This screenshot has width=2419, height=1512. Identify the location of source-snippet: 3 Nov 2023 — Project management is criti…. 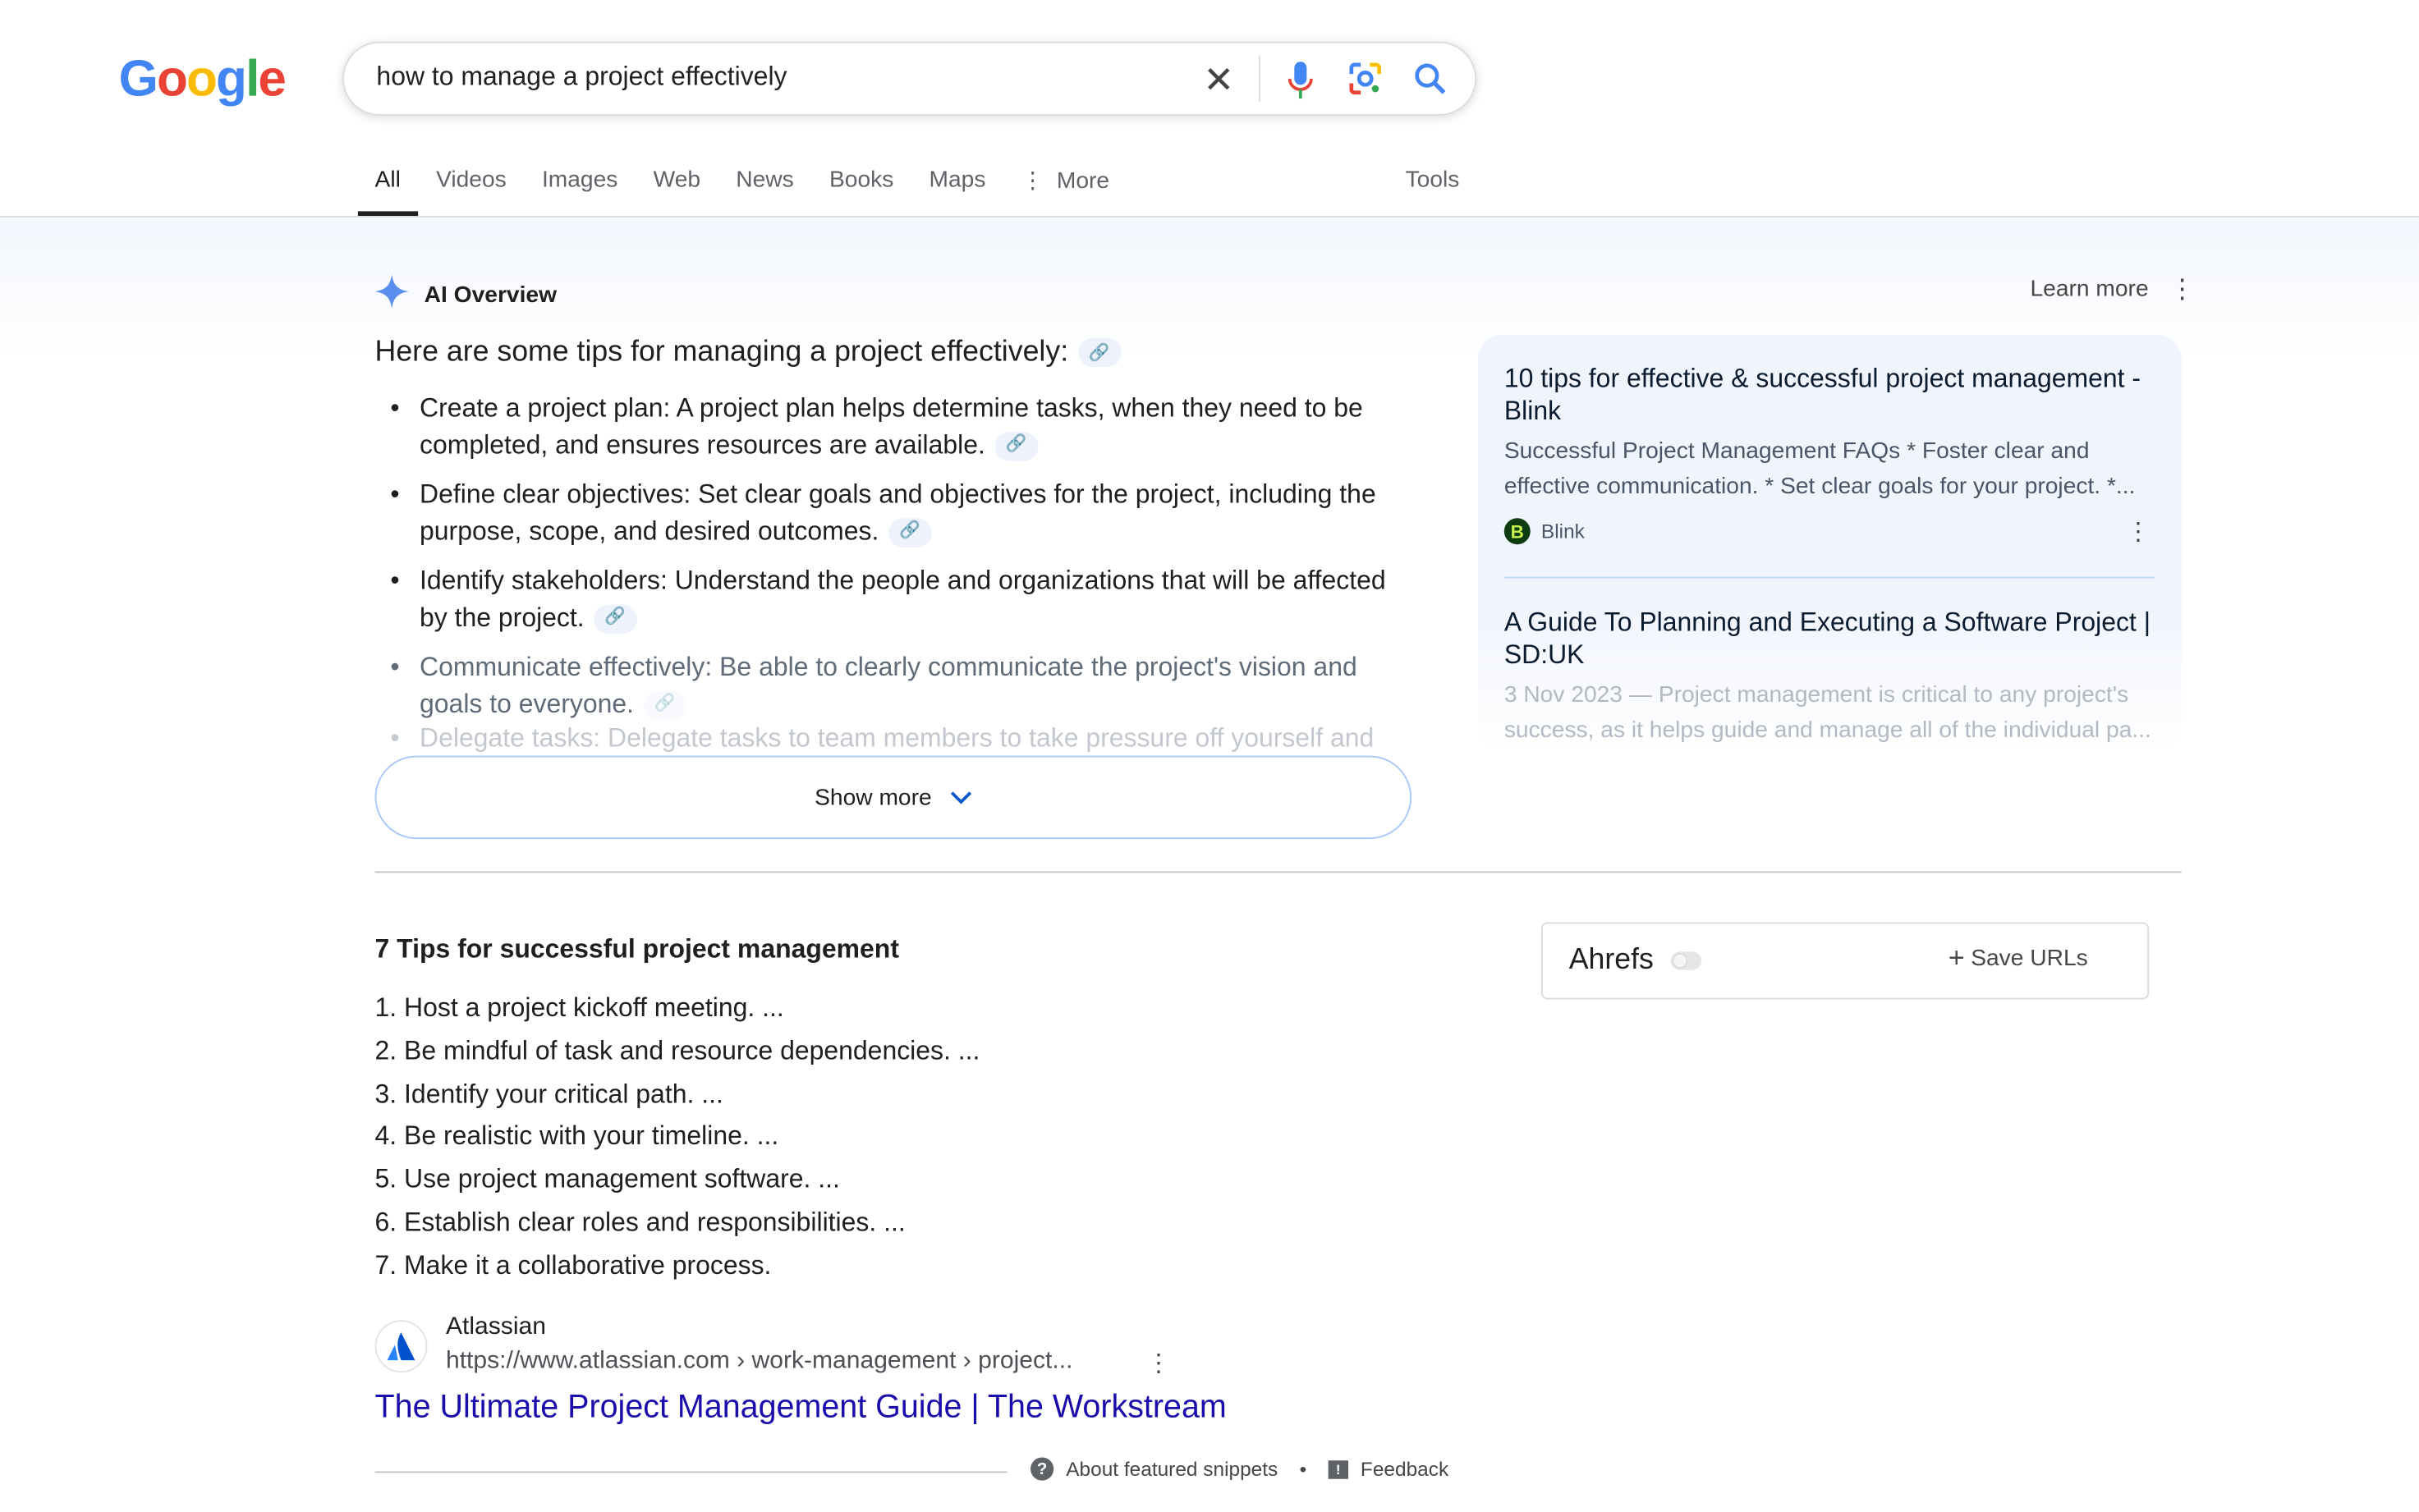
(1827, 712).